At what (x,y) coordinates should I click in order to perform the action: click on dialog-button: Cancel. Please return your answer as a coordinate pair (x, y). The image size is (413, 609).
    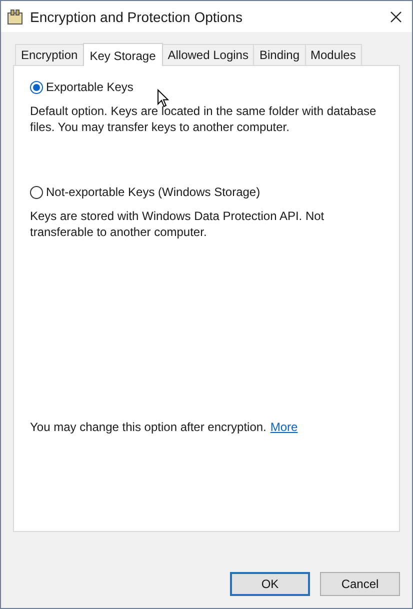
    Looking at the image, I should click on (360, 584).